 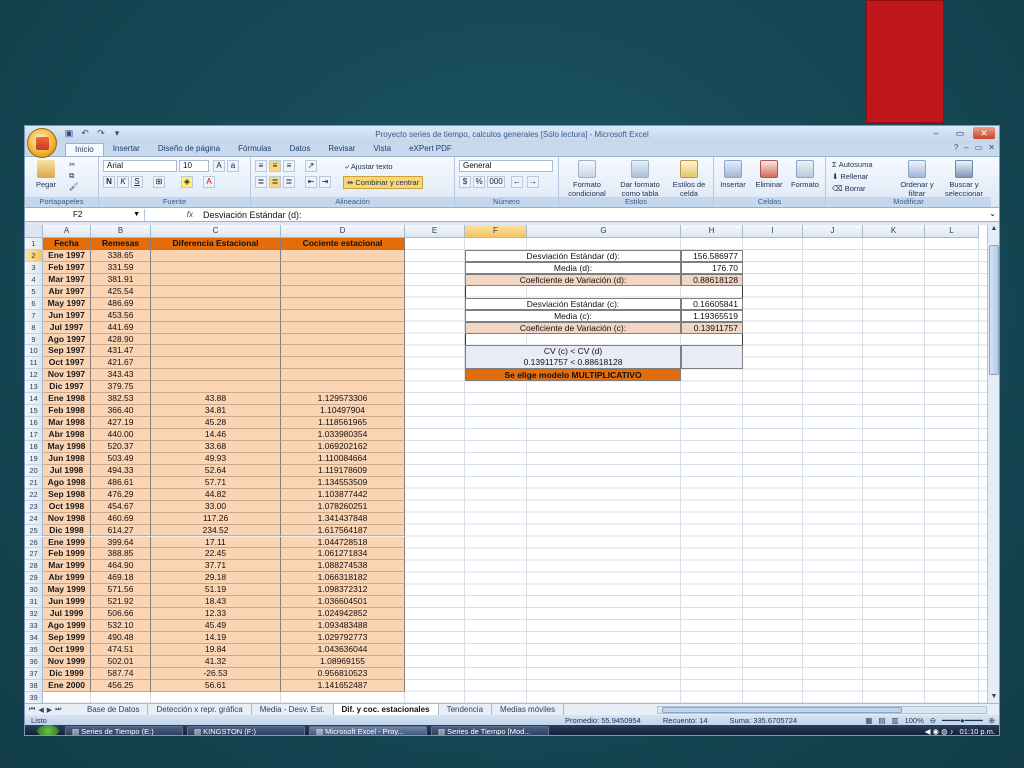 What do you see at coordinates (140, 166) in the screenshot?
I see `font-name-select: Arial` at bounding box center [140, 166].